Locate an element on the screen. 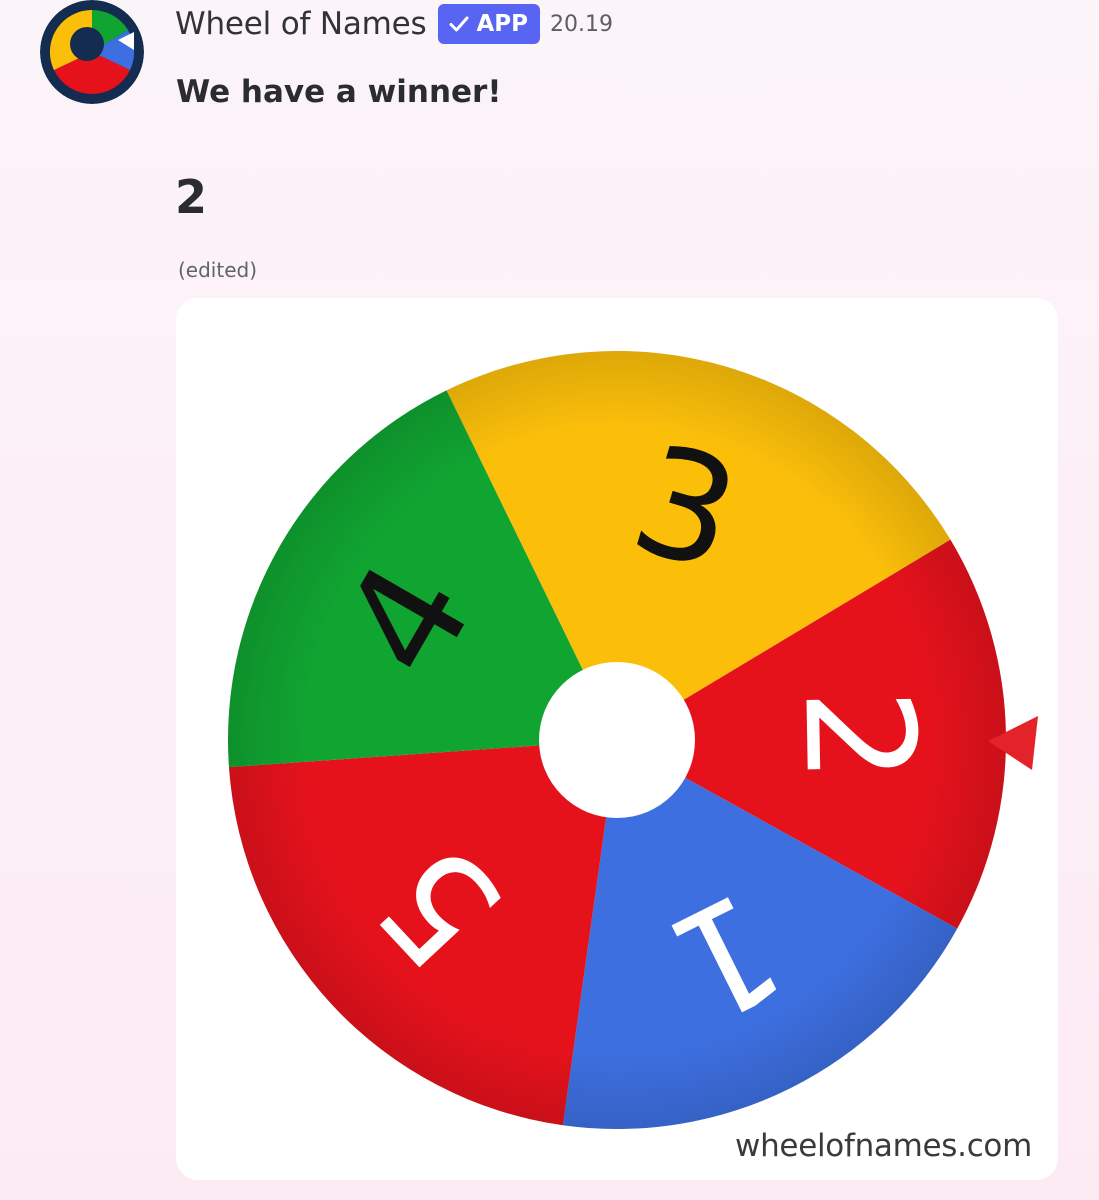  checkmark-icon is located at coordinates (459, 24).